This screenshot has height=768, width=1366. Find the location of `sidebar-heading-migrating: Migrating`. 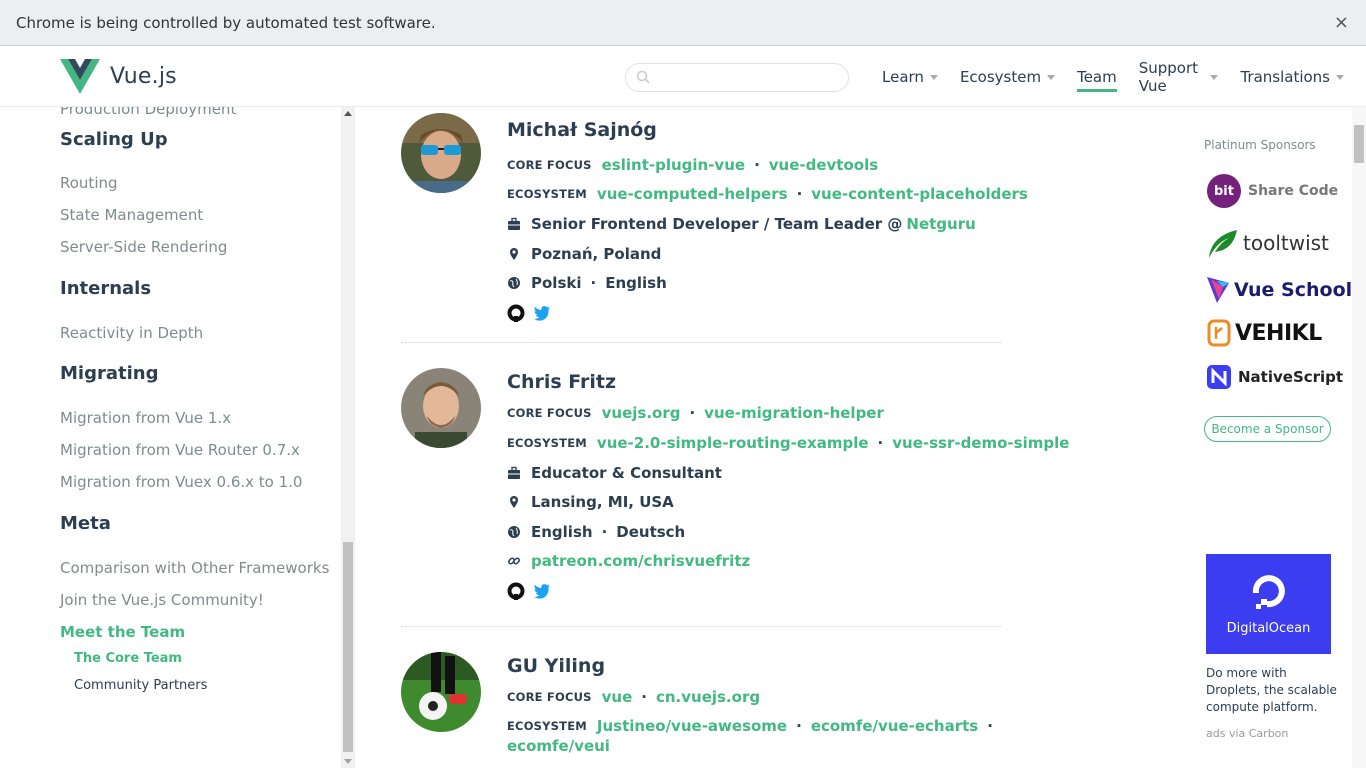

sidebar-heading-migrating: Migrating is located at coordinates (109, 373).